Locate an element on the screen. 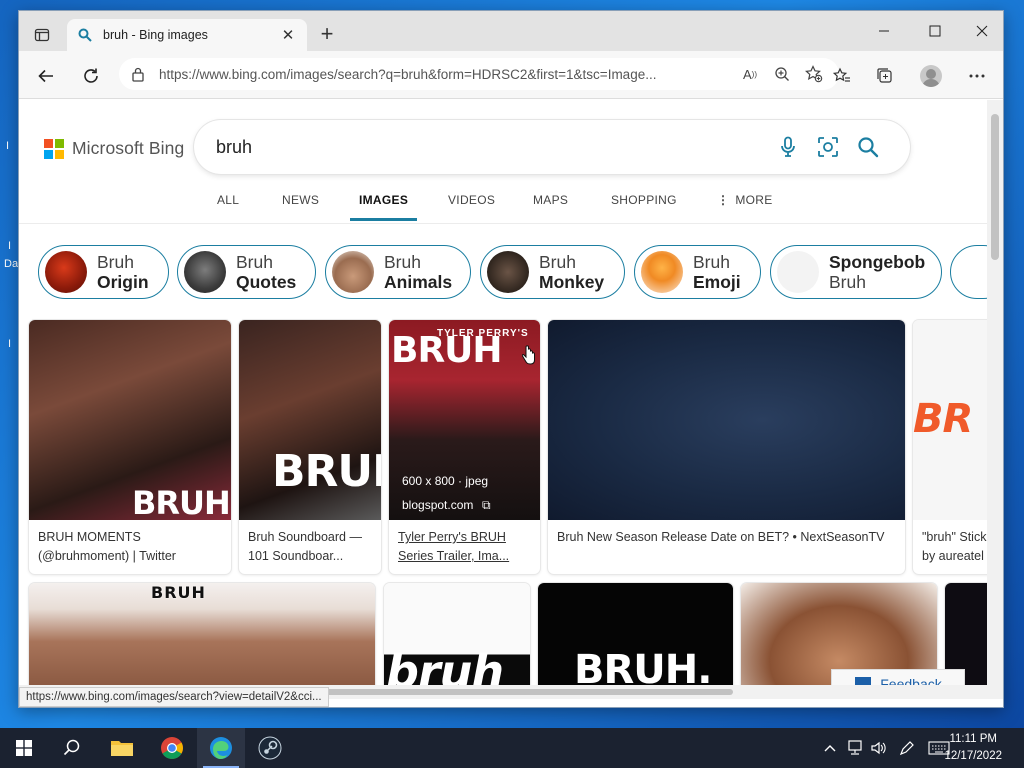 Image resolution: width=1024 pixels, height=768 pixels. result-caption: "bruh" Stick is located at coordinates (954, 537).